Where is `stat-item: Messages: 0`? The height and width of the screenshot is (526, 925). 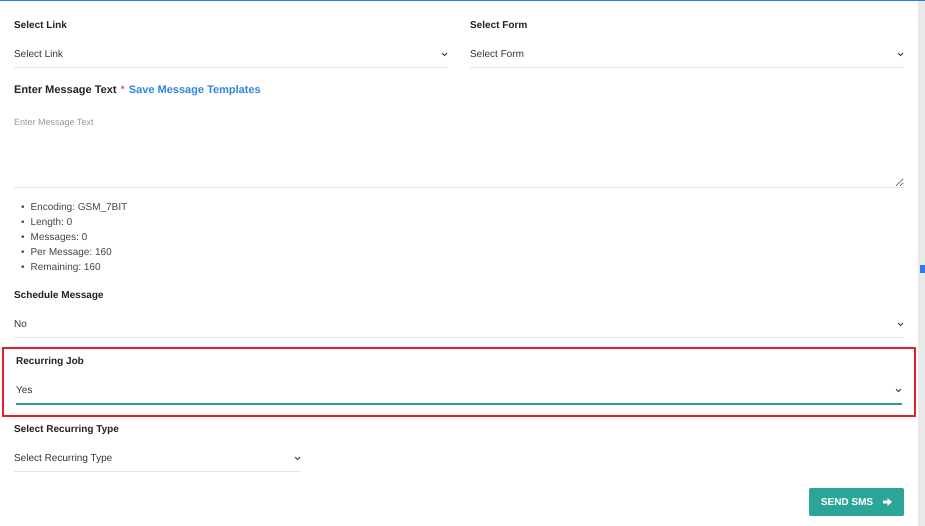 stat-item: Messages: 0 is located at coordinates (59, 238).